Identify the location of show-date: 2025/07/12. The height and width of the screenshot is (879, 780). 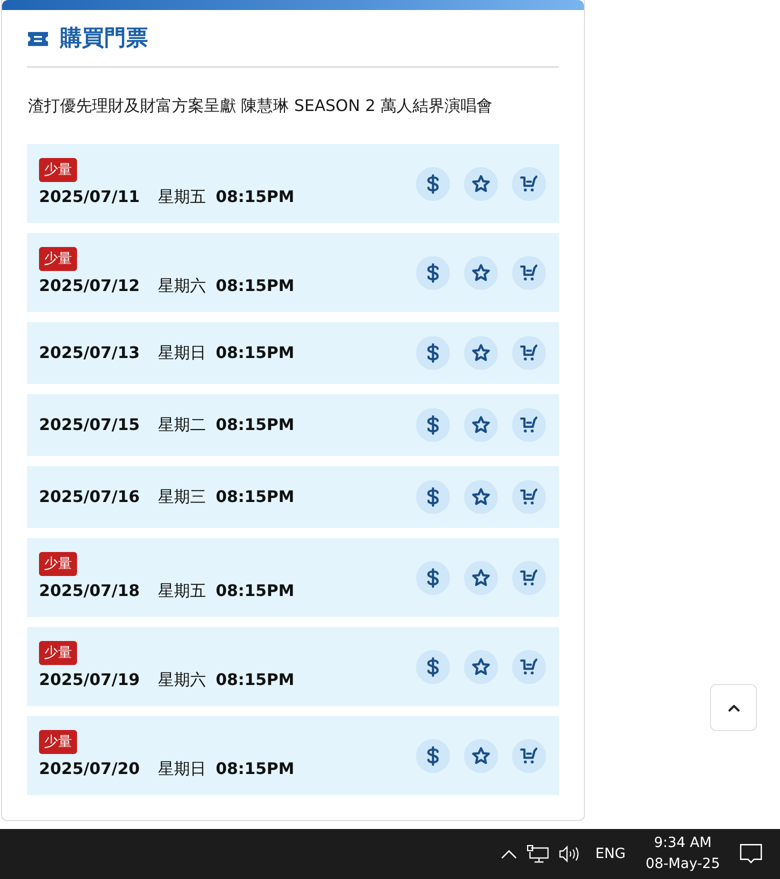
(89, 286).